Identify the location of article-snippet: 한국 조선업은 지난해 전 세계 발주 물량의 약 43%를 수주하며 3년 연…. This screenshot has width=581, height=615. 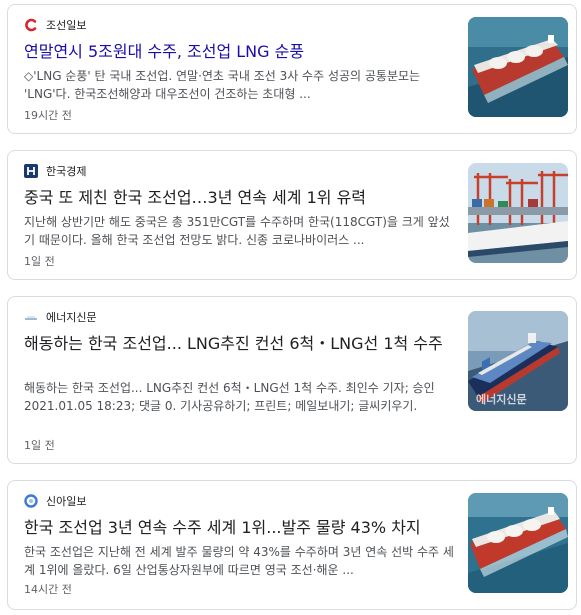
(239, 561).